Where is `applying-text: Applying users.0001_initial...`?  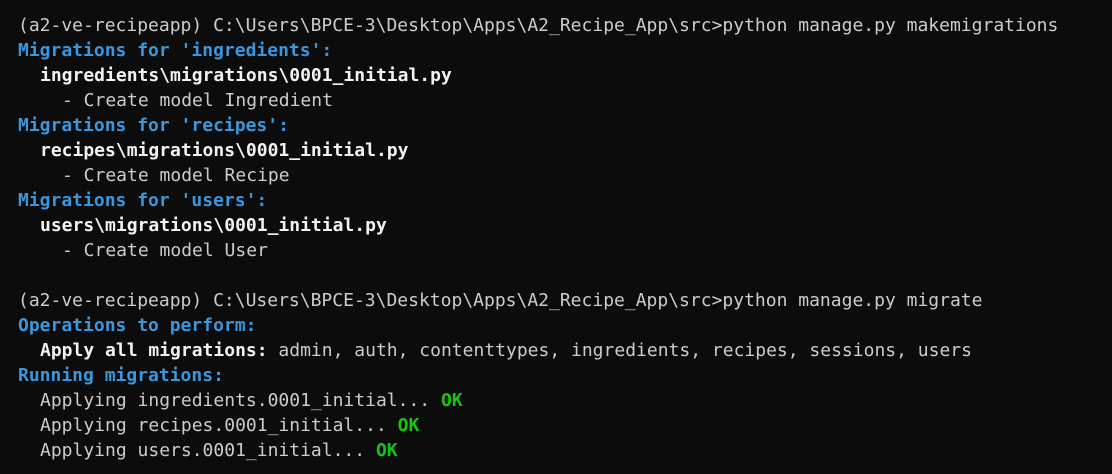
applying-text: Applying users.0001_initial... is located at coordinates (203, 450).